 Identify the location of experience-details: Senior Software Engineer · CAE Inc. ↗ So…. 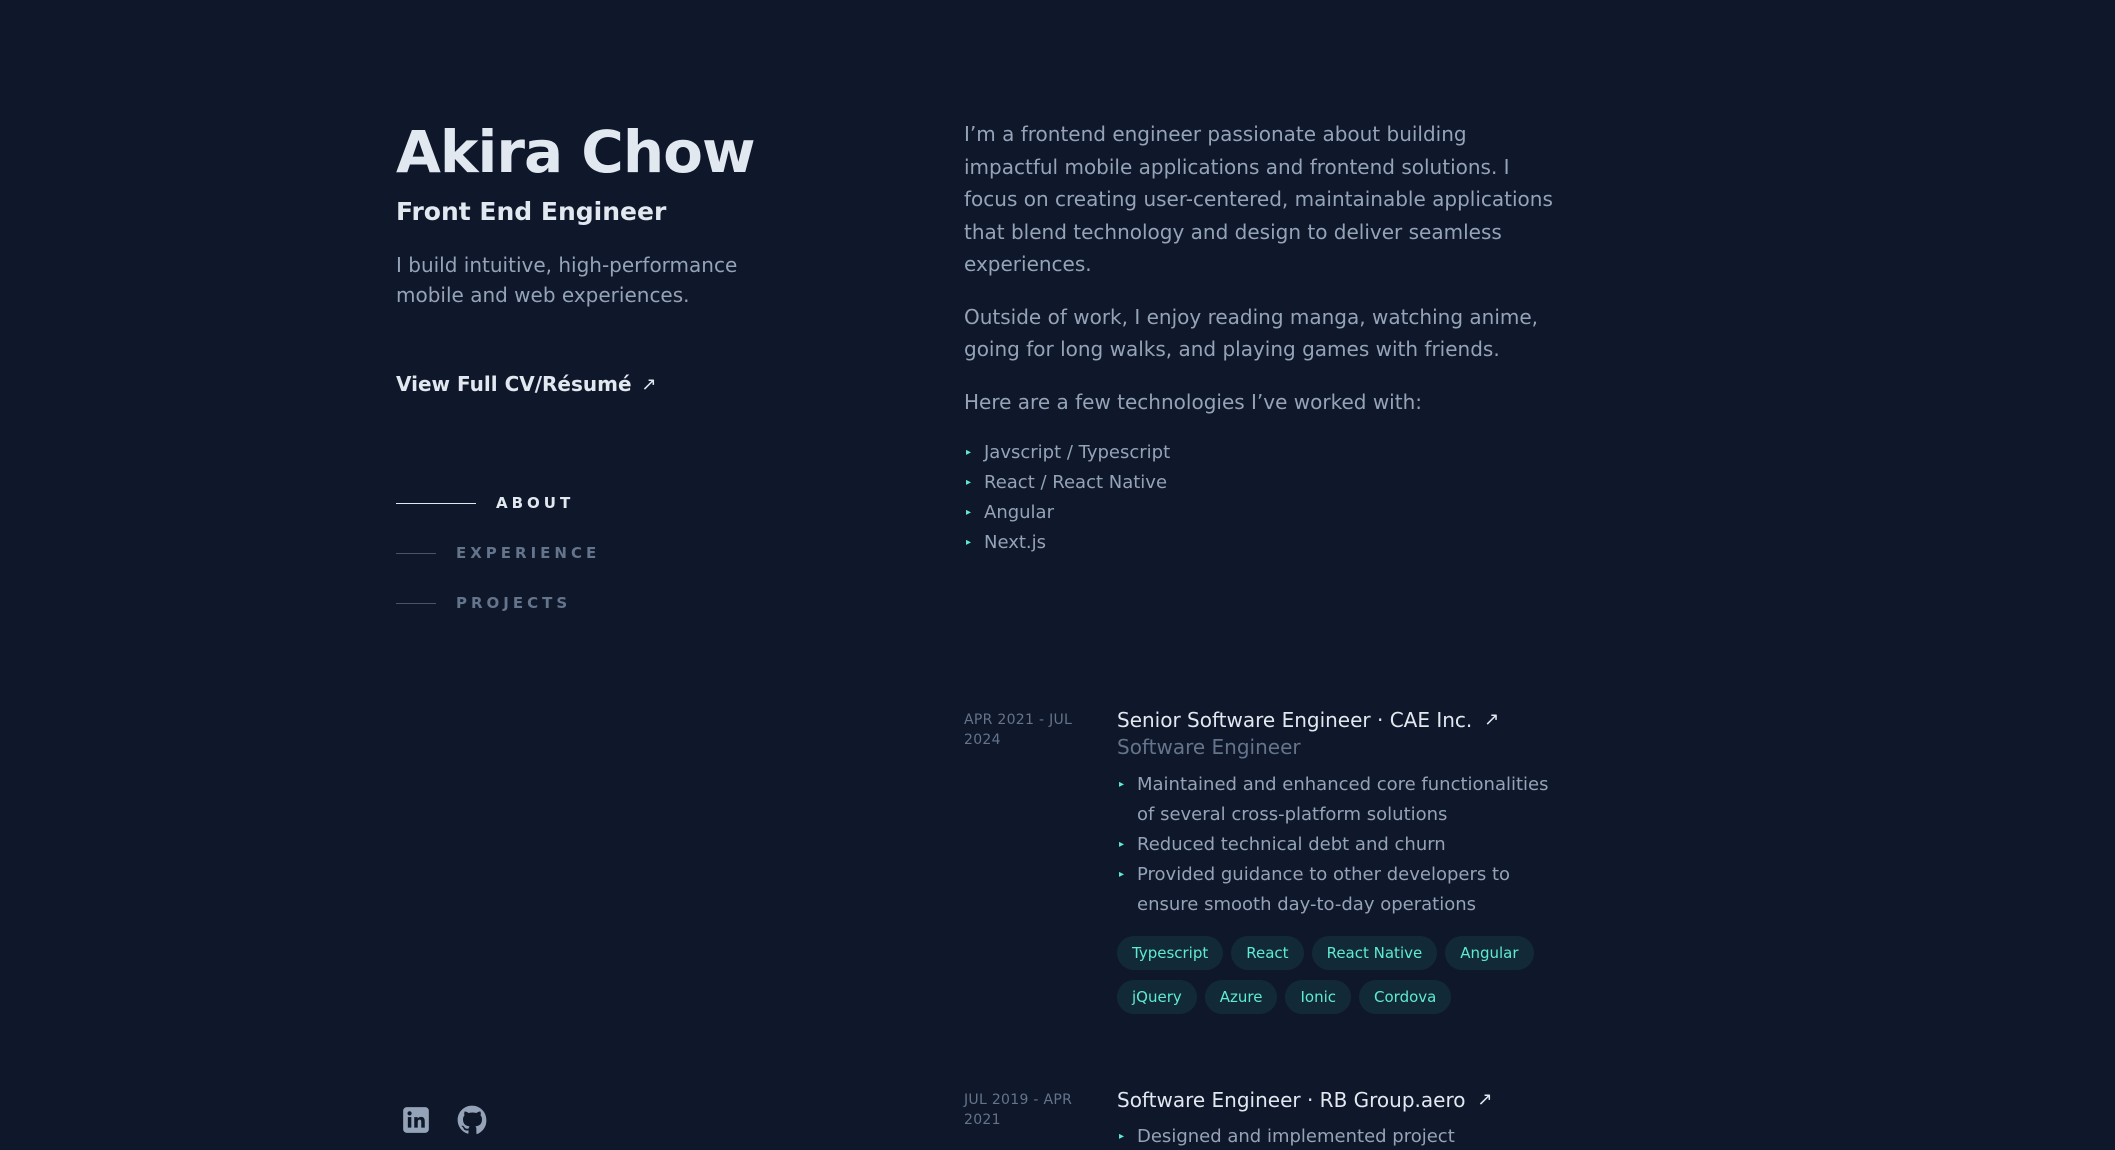
(1340, 860).